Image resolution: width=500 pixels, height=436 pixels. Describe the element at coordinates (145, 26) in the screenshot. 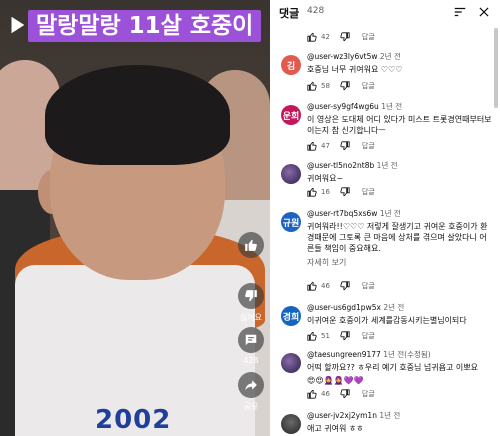

I see `video-title: 말랑말랑 11살 호중이` at that location.